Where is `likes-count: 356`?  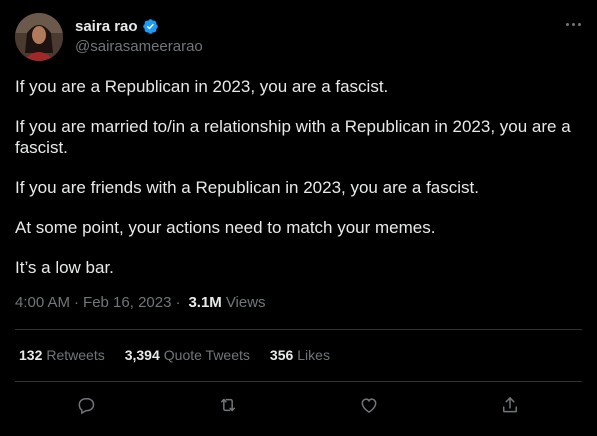 likes-count: 356 is located at coordinates (281, 355).